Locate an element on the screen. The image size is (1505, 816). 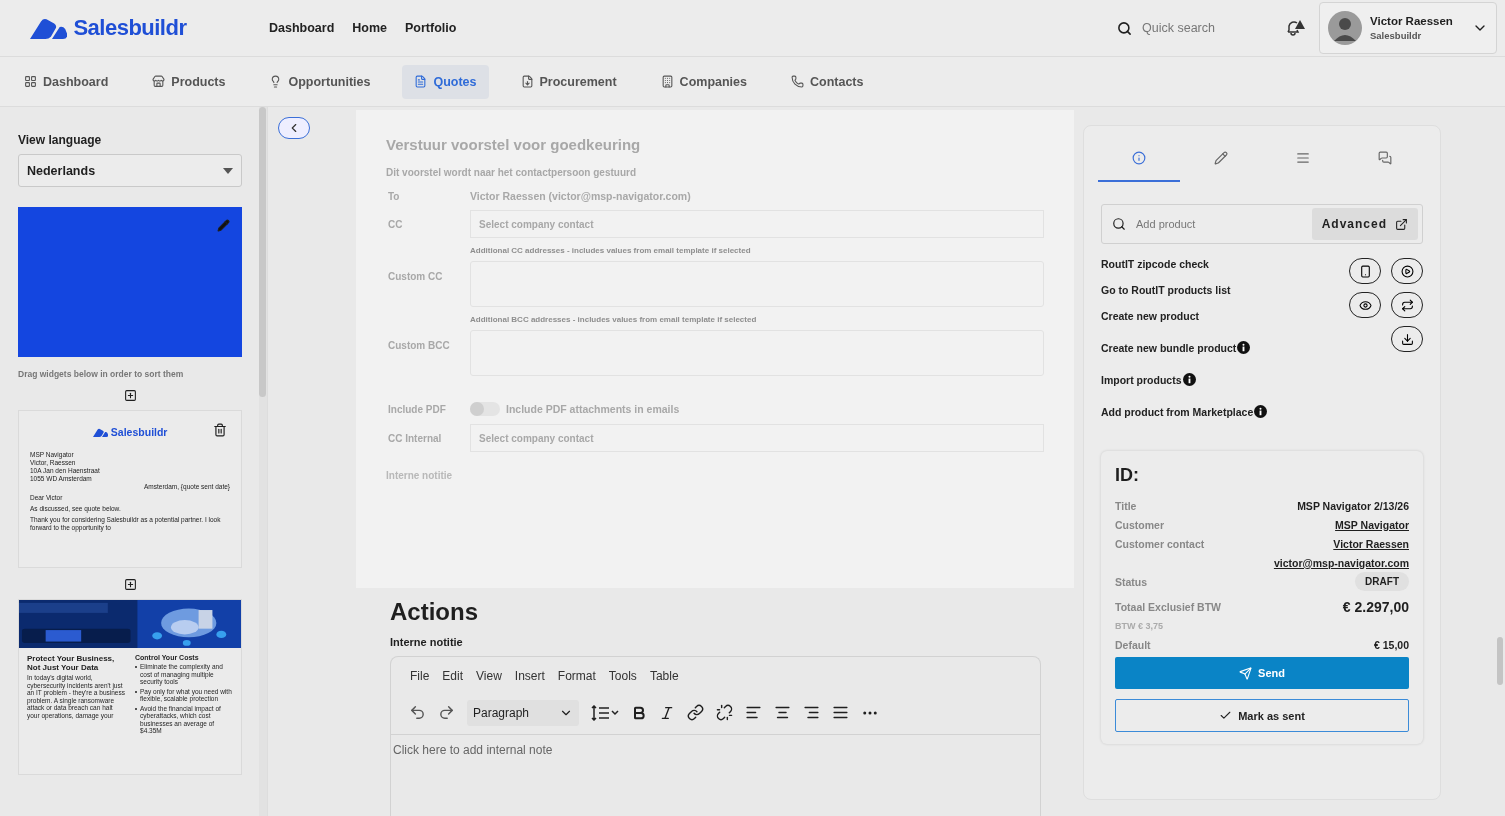
eye-icon is located at coordinates (1365, 305).